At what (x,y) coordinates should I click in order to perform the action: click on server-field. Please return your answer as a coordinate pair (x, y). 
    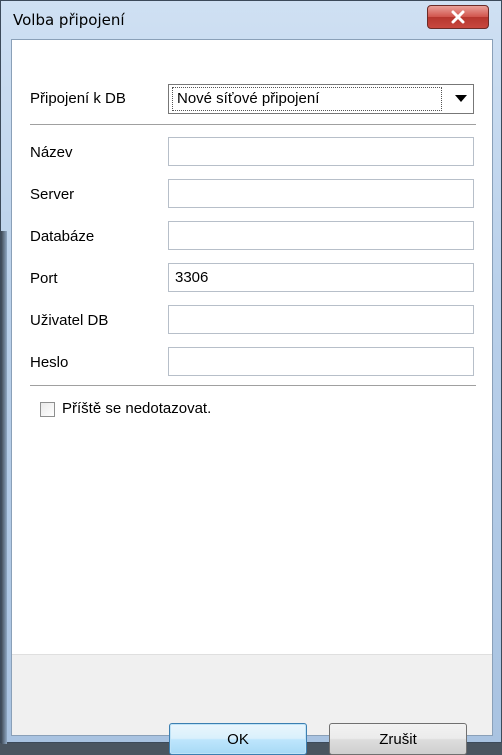
    Looking at the image, I should click on (321, 193).